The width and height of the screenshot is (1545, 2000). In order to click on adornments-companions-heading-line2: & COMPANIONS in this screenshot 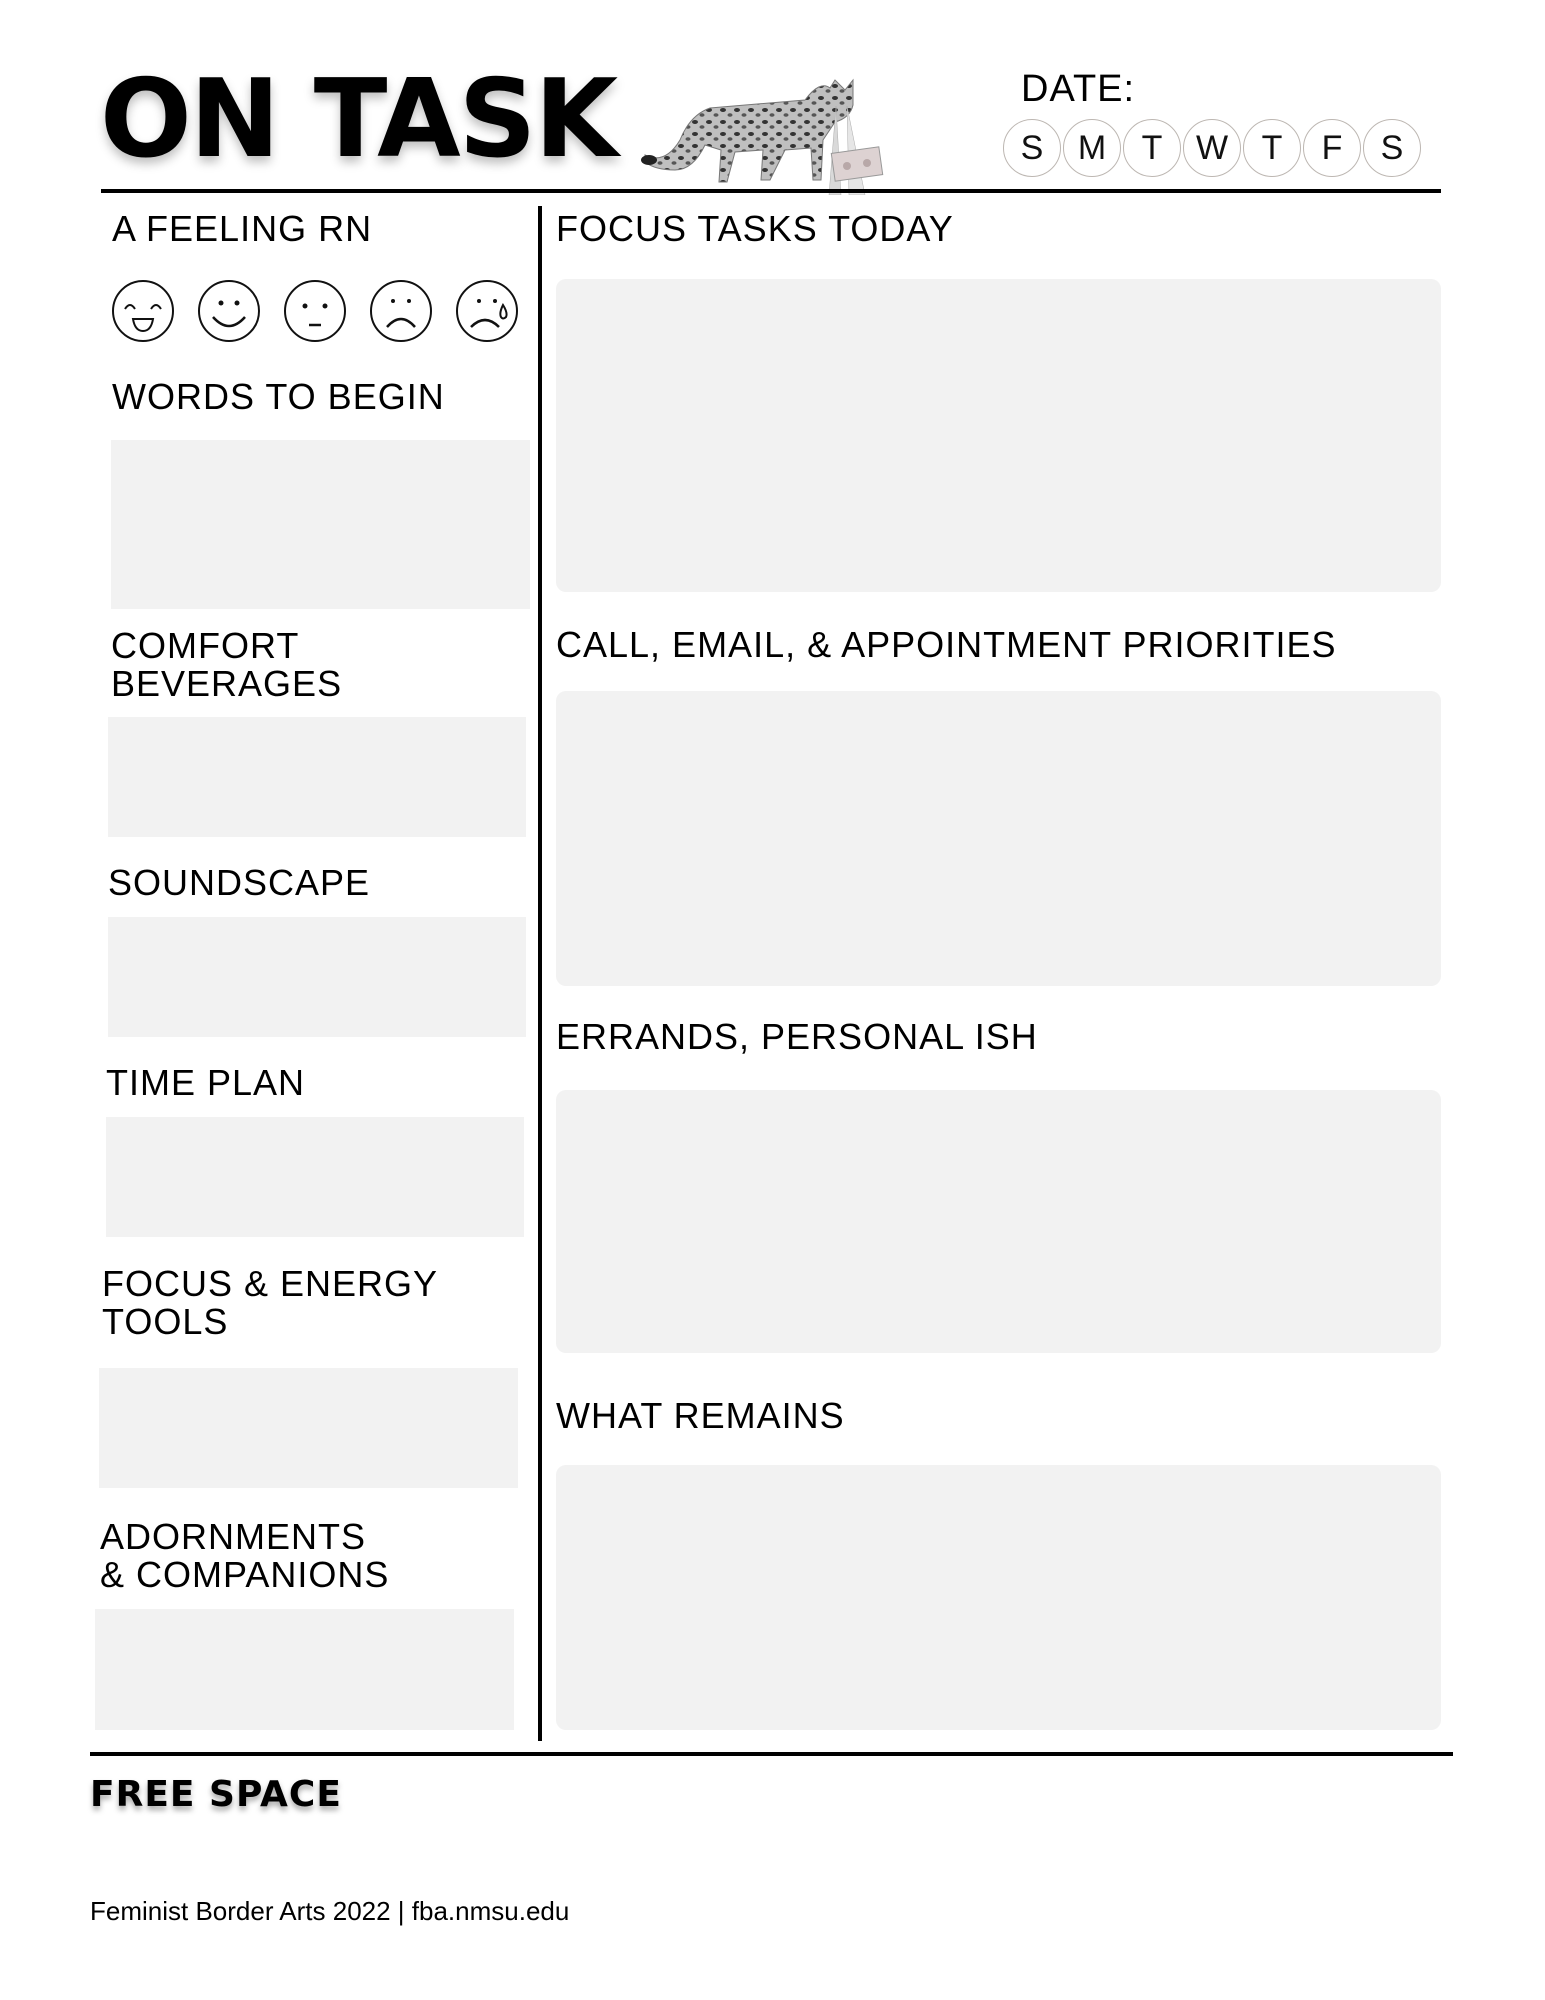, I will do `click(245, 1574)`.